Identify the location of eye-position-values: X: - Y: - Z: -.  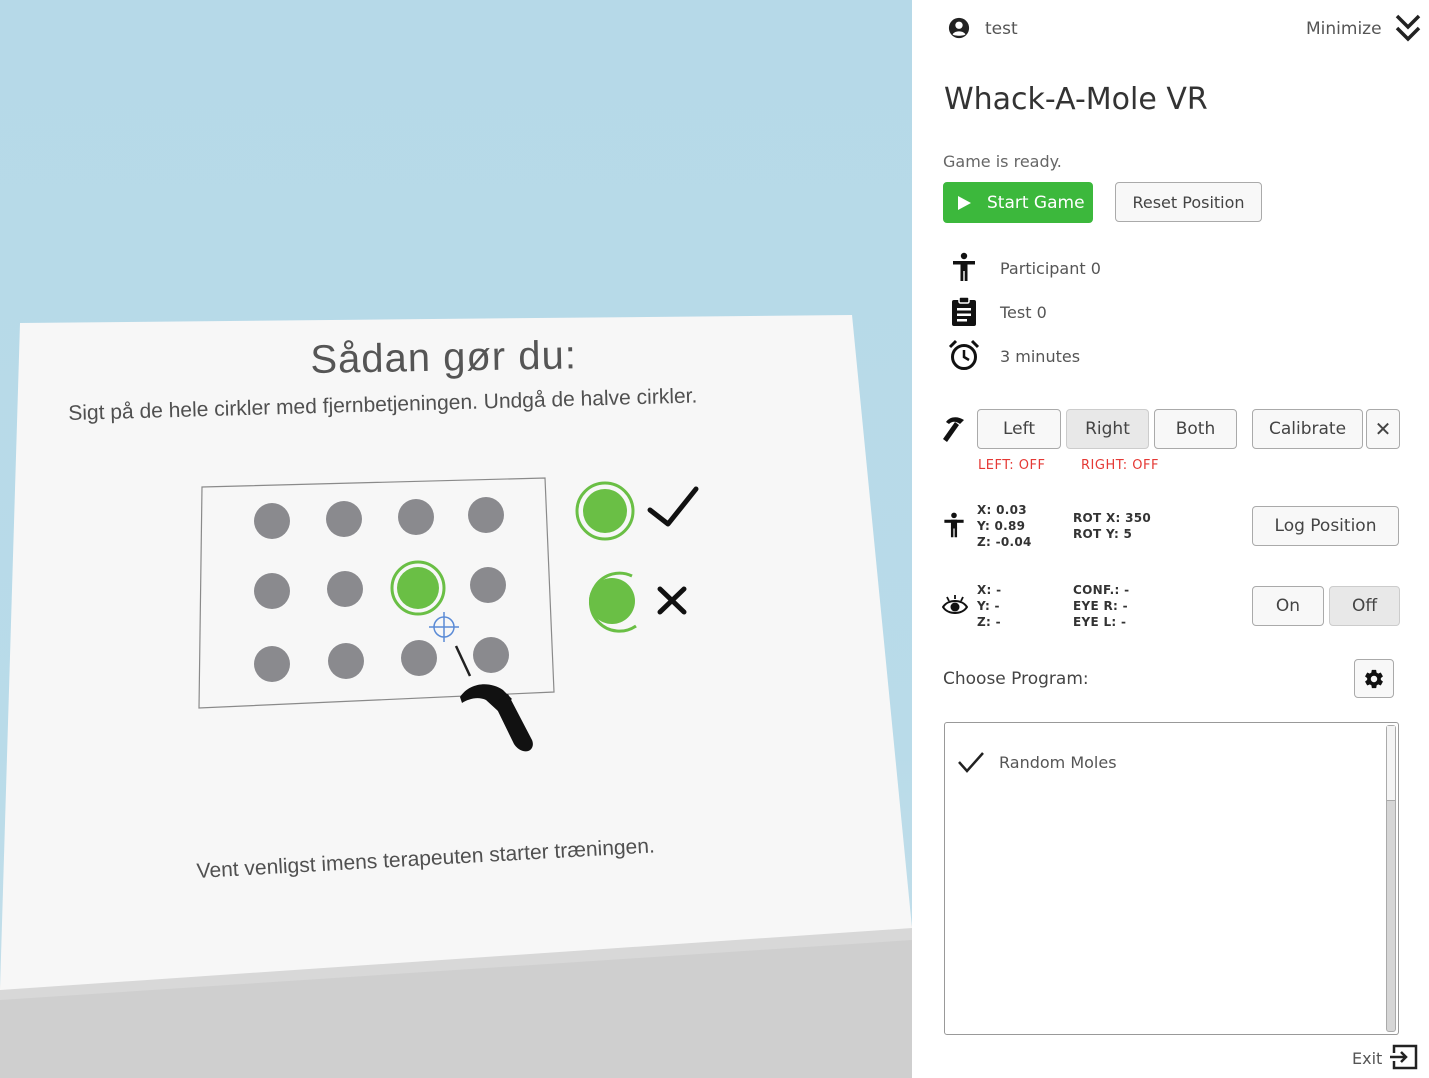
(989, 606).